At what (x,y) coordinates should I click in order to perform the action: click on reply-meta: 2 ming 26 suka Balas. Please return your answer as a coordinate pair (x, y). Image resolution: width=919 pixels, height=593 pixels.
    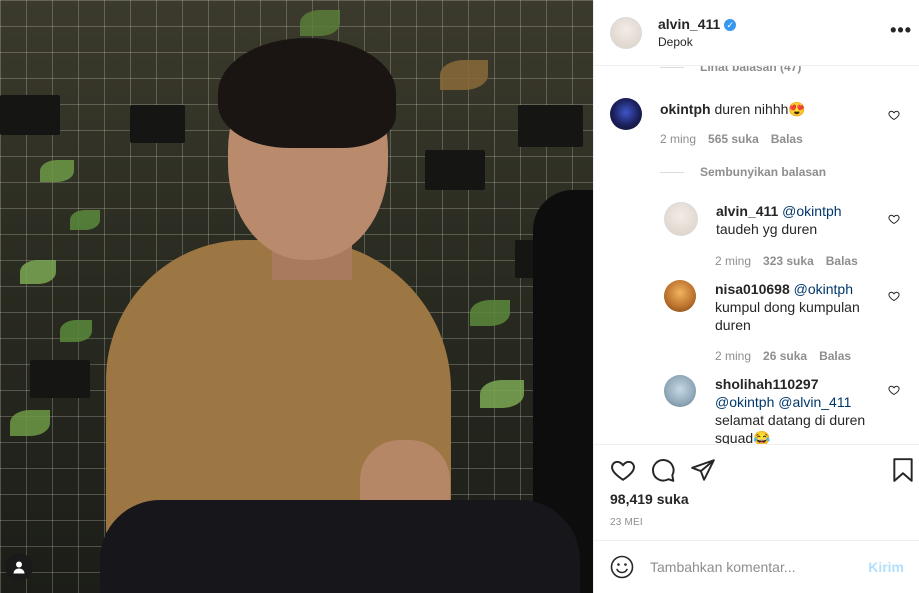
    Looking at the image, I should click on (783, 356).